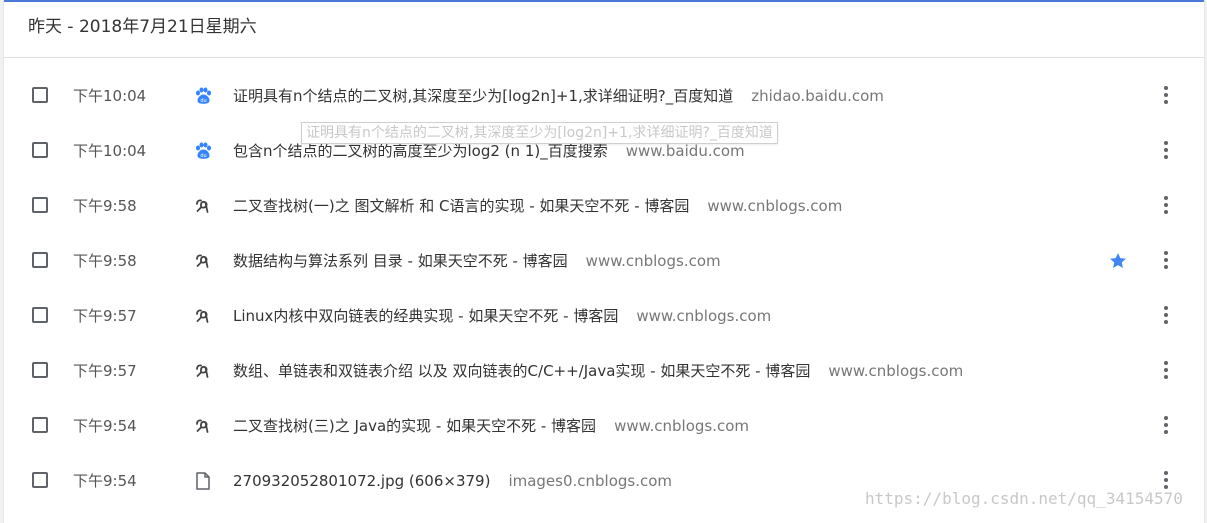 The image size is (1207, 523). I want to click on page-domain: www.baidu.com, so click(685, 151).